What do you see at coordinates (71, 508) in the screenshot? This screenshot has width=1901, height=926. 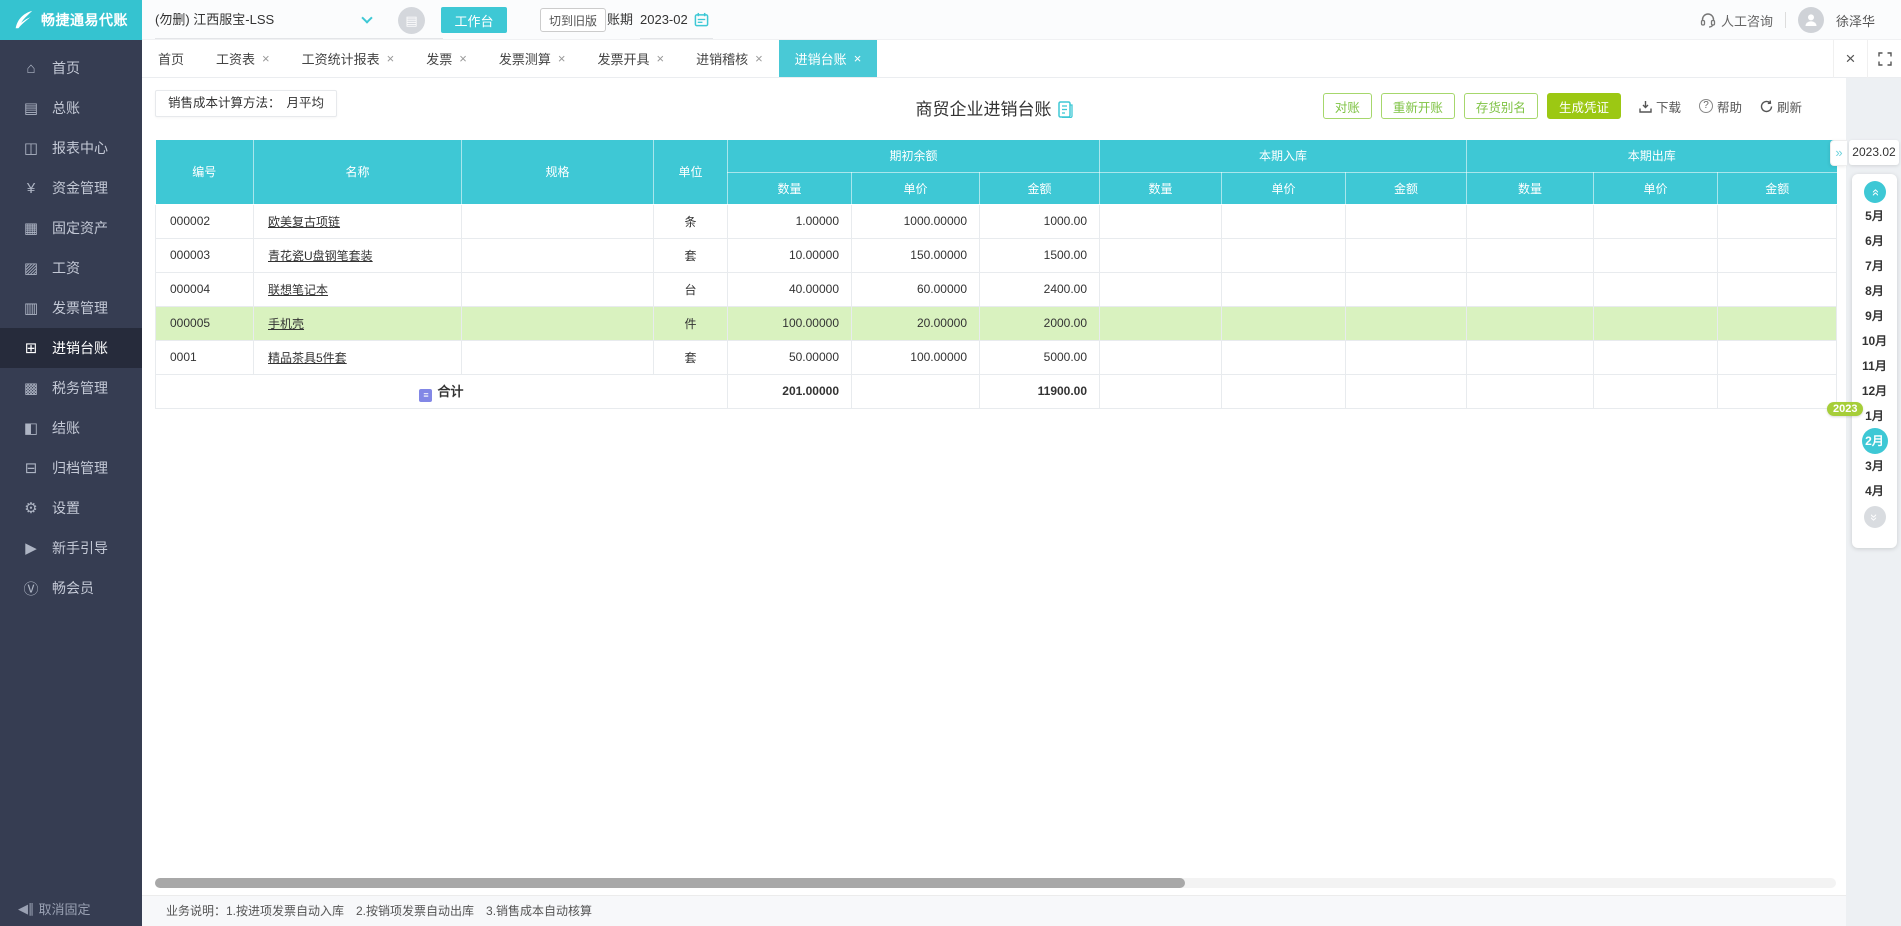 I see `sidebar-item: ⚙ 设置` at bounding box center [71, 508].